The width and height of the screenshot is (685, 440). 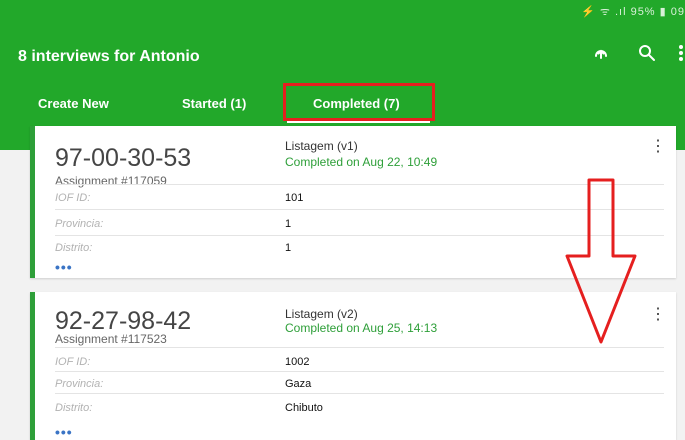 I want to click on more-vert-icon, so click(x=681, y=55).